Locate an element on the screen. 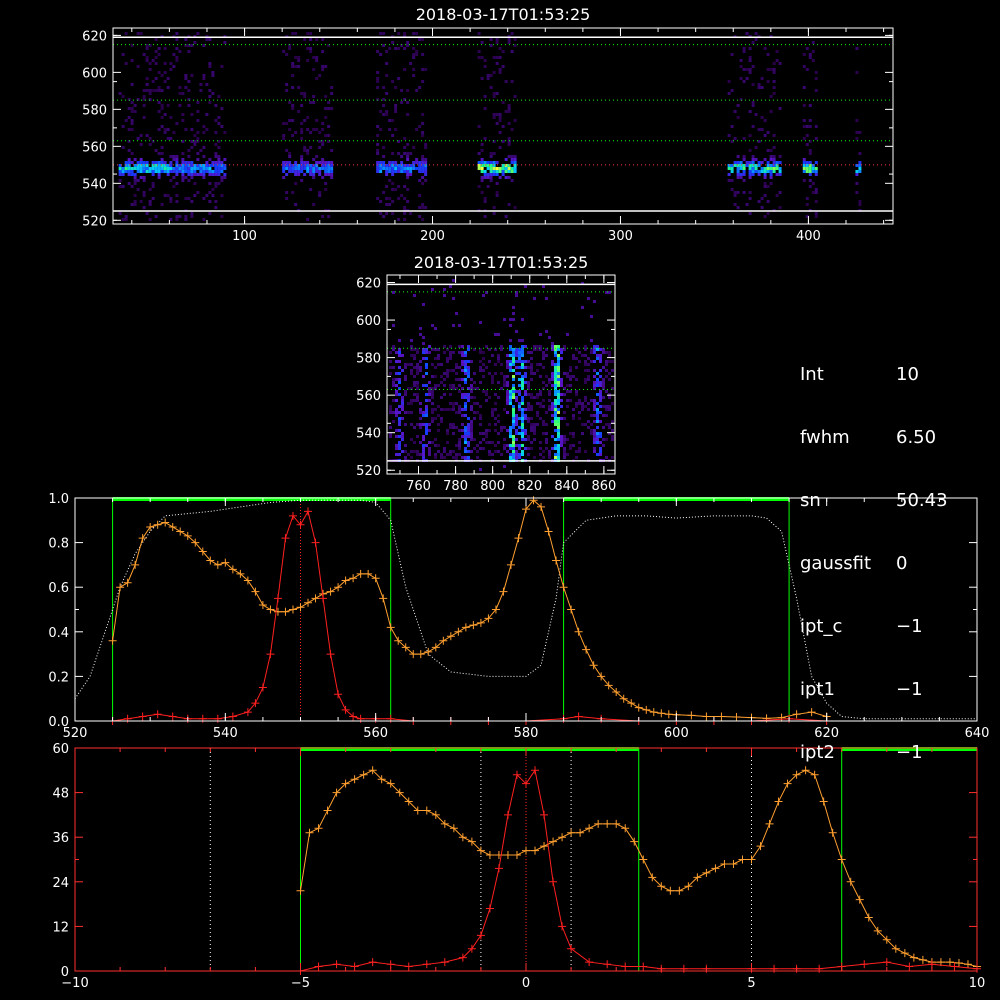 Image resolution: width=1000 pixels, height=1000 pixels. info-value: −1 is located at coordinates (909, 626).